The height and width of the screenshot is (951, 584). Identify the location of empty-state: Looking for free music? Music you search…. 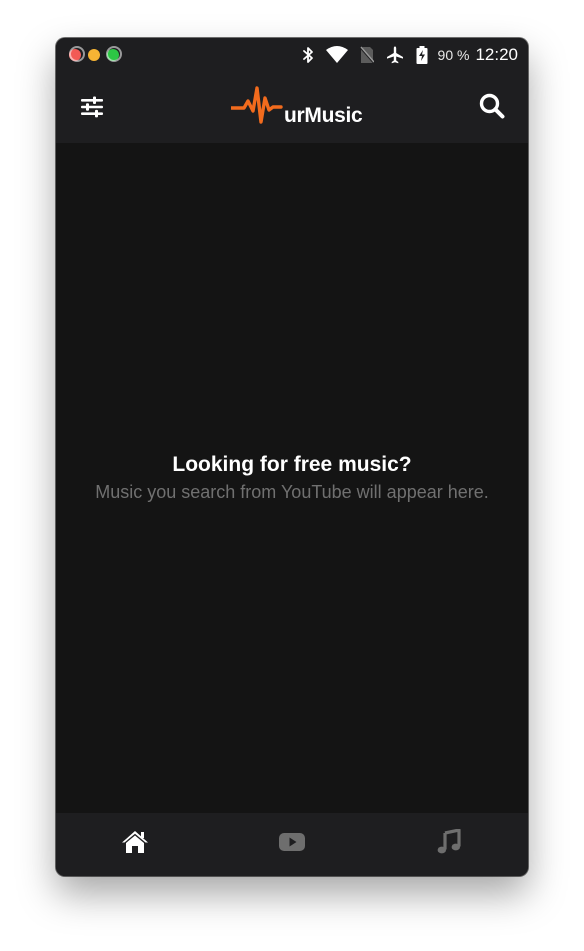
(292, 477).